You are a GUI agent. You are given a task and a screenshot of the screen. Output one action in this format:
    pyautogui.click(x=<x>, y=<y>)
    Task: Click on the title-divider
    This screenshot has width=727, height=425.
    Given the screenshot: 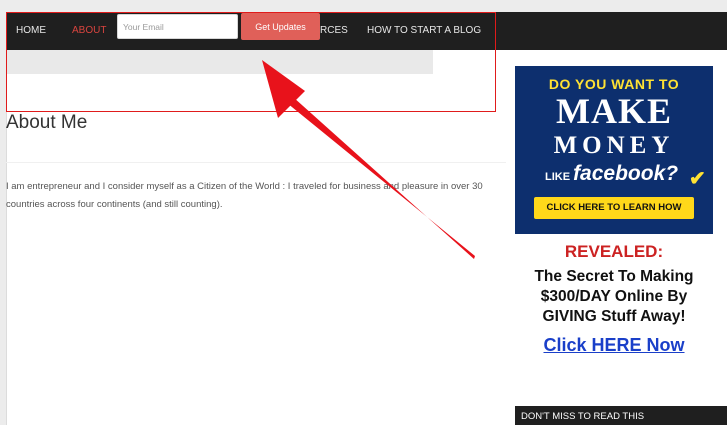 What is the action you would take?
    pyautogui.click(x=256, y=162)
    